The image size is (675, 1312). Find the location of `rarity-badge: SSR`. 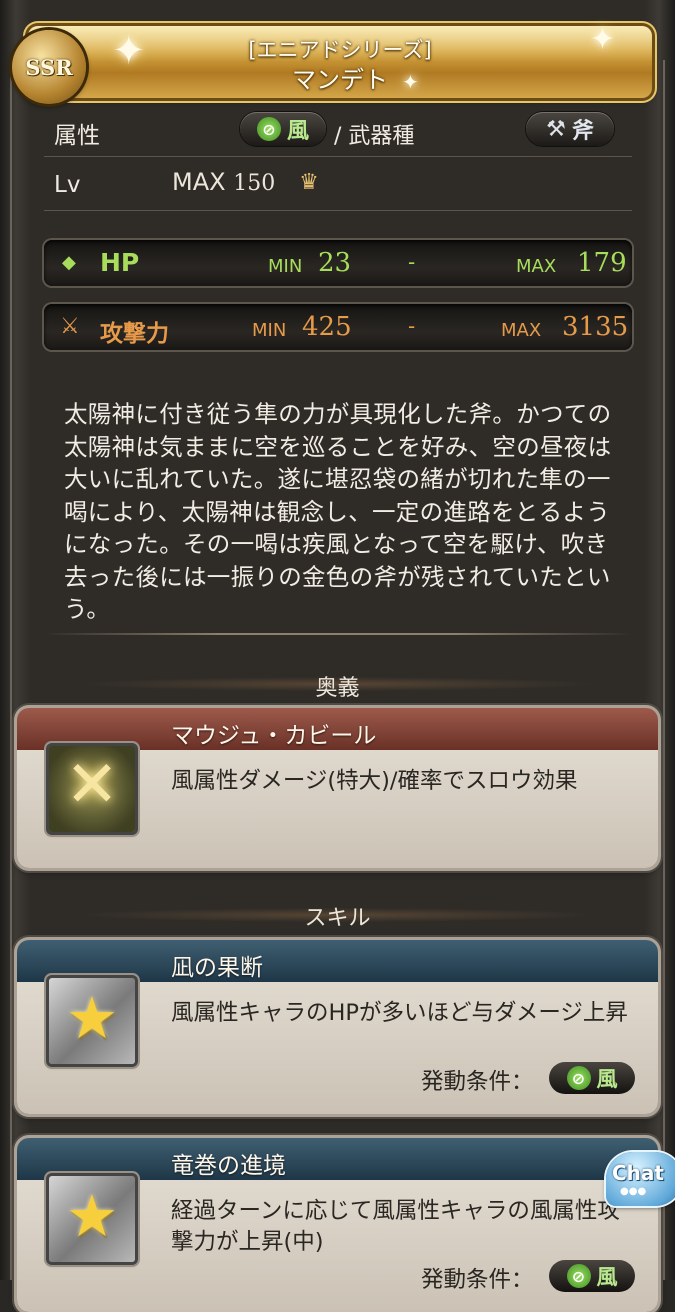

rarity-badge: SSR is located at coordinates (49, 67).